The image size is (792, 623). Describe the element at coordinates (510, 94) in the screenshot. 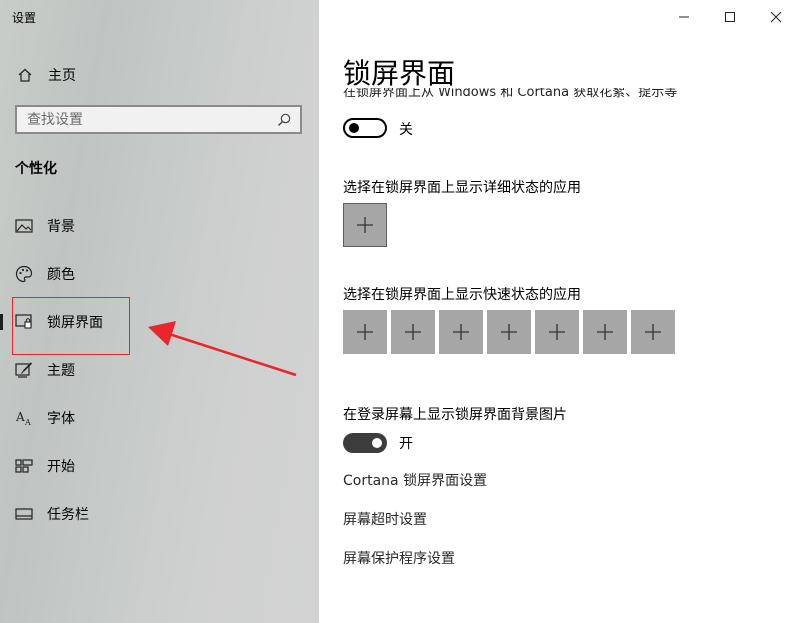

I see `clipped-description: 在锁屏界面上从 Windows 和 Cortana 获取花絮、提示等` at that location.